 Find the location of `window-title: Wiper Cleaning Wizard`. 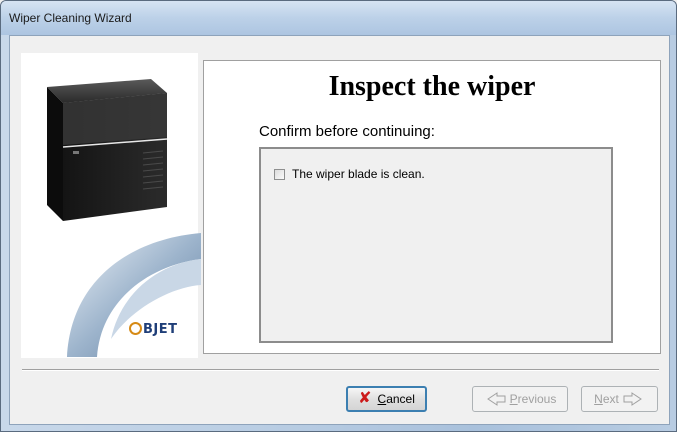

window-title: Wiper Cleaning Wizard is located at coordinates (70, 18).